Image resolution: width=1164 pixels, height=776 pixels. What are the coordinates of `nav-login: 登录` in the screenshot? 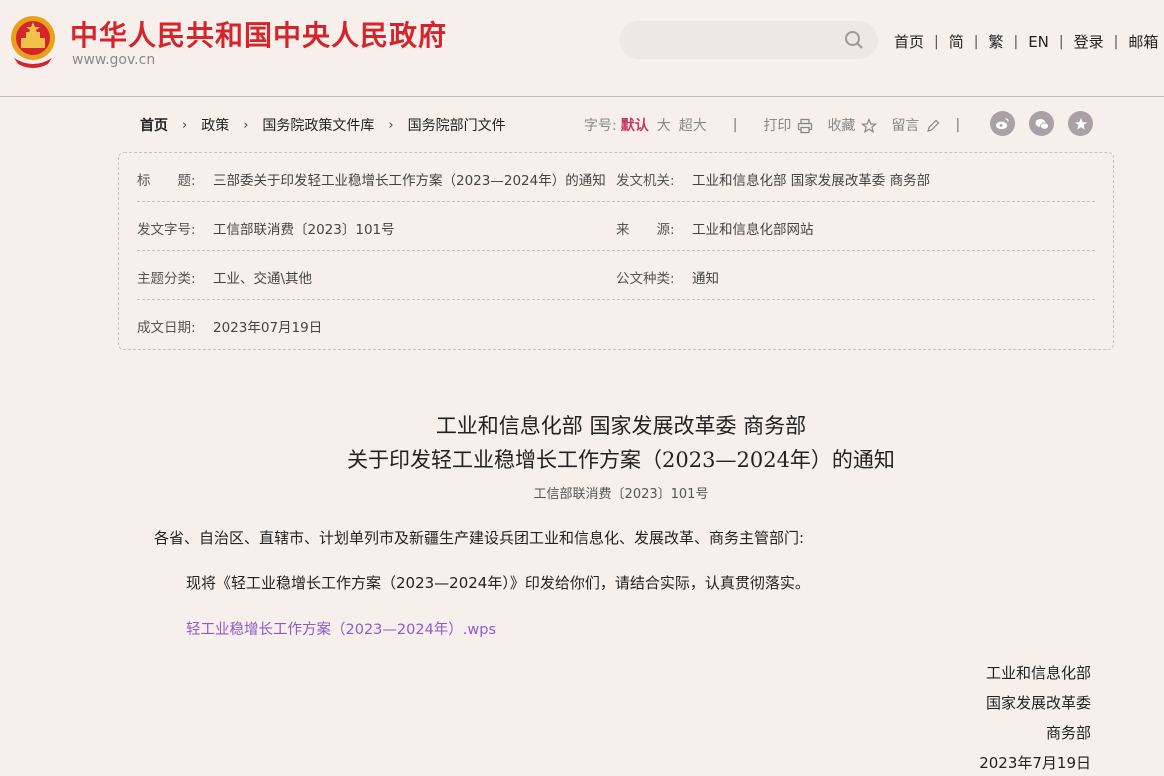 It's located at (1089, 41).